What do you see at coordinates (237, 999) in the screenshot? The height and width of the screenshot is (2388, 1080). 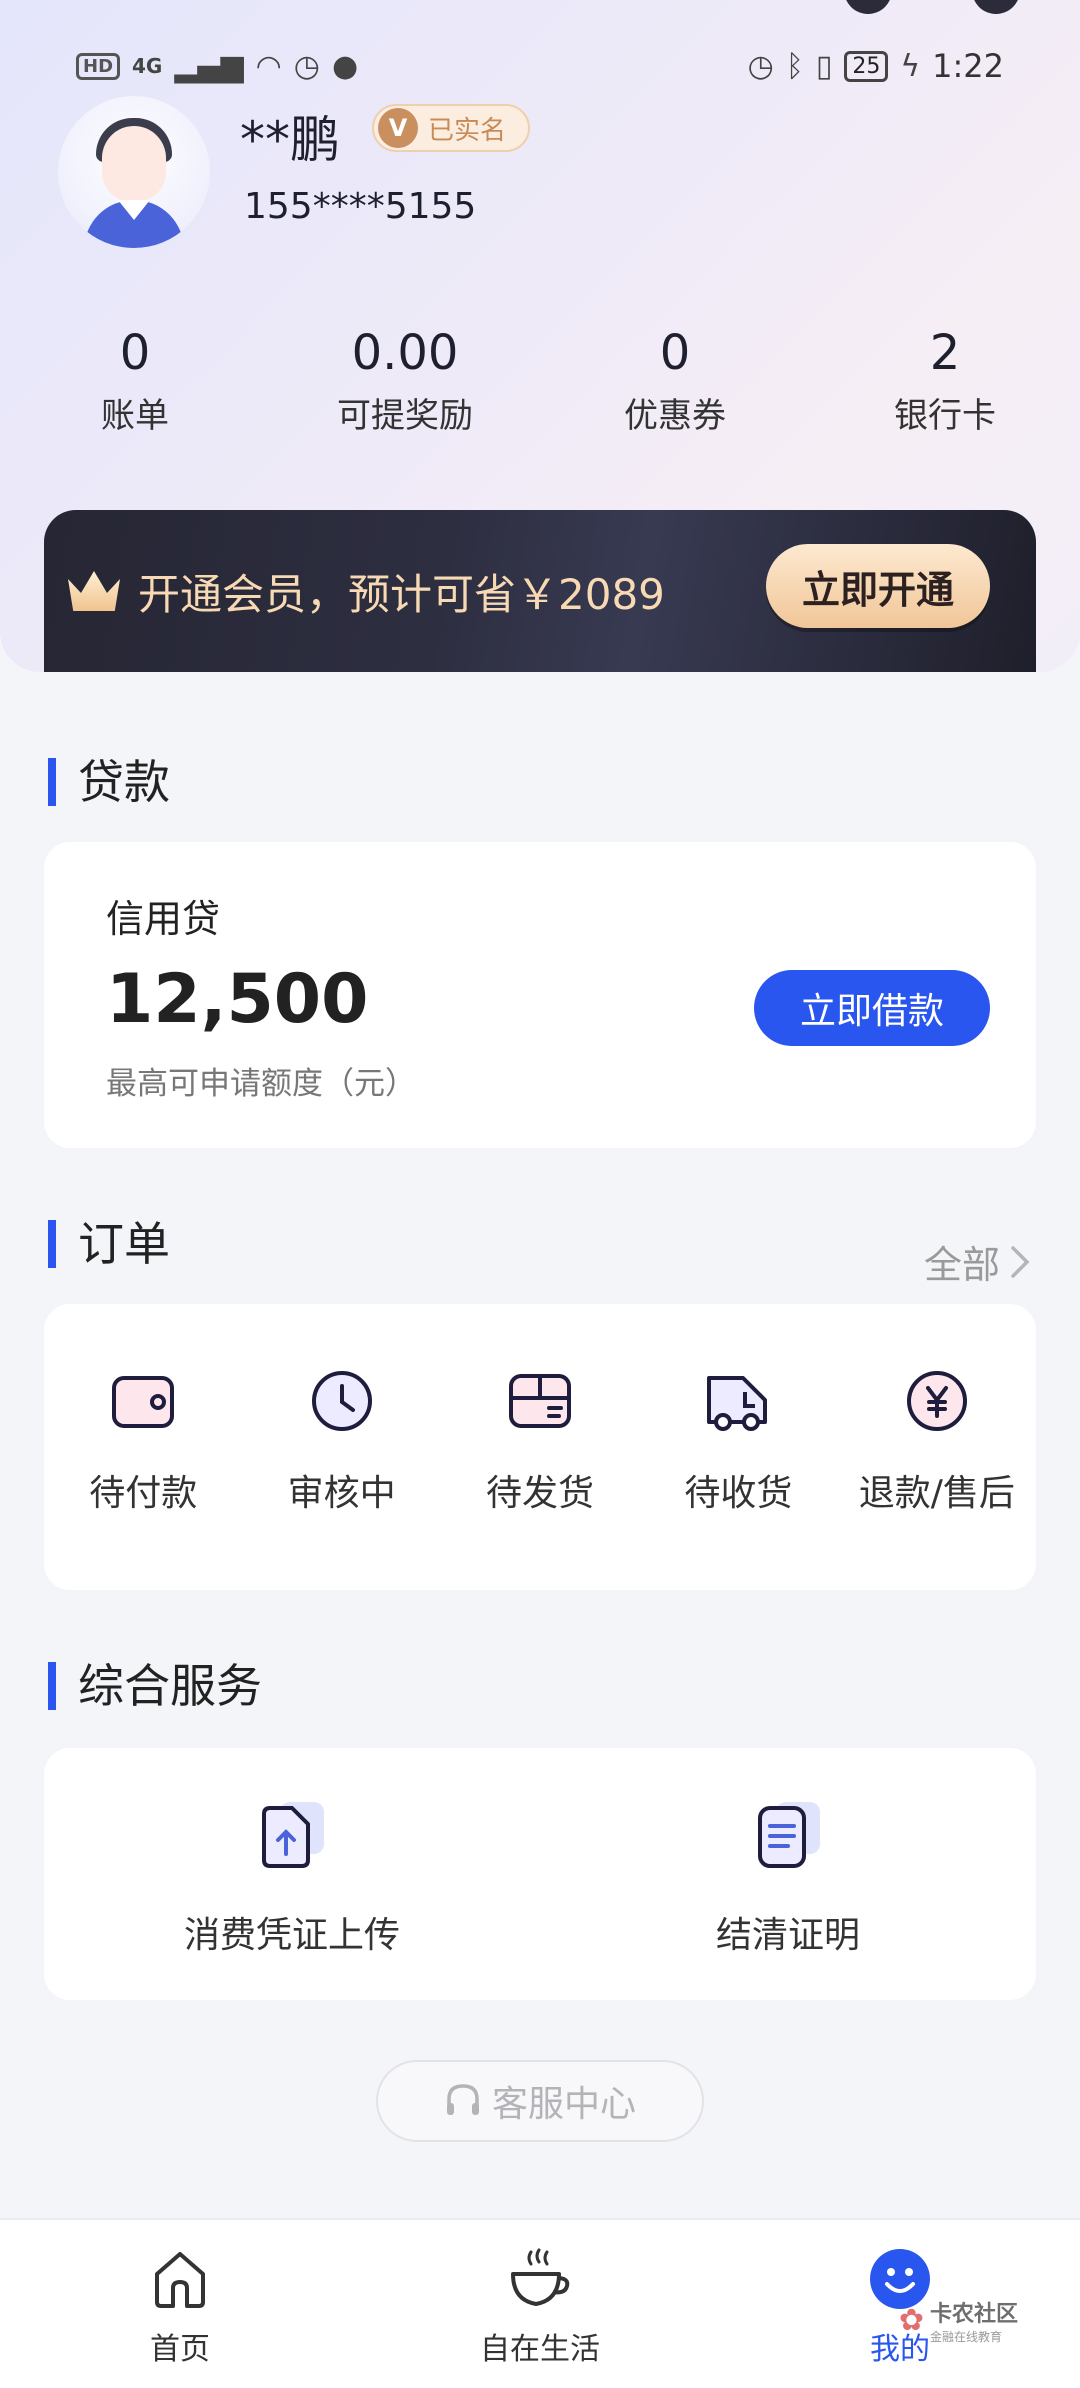 I see `loan-amount: 12,500` at bounding box center [237, 999].